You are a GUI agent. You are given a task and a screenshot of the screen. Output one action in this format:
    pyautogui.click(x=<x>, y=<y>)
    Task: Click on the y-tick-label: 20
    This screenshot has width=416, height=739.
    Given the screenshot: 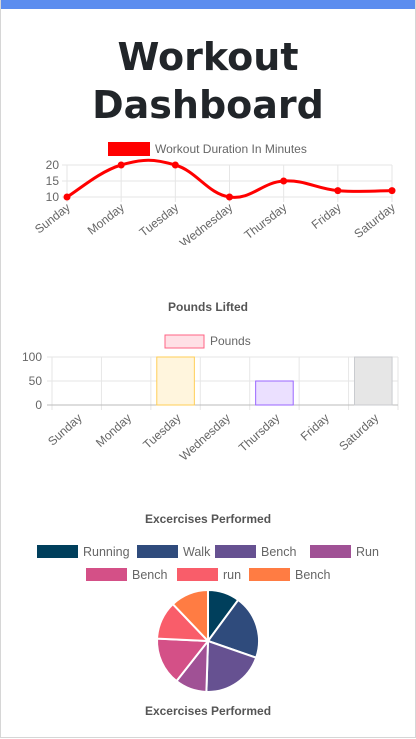 What is the action you would take?
    pyautogui.click(x=53, y=165)
    